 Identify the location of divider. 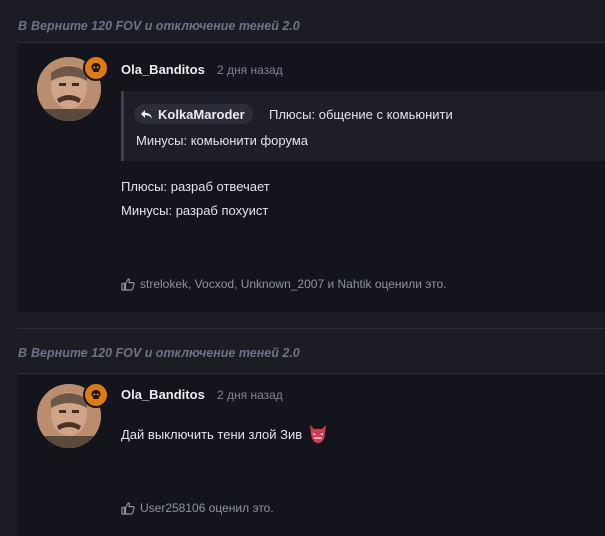
(311, 328).